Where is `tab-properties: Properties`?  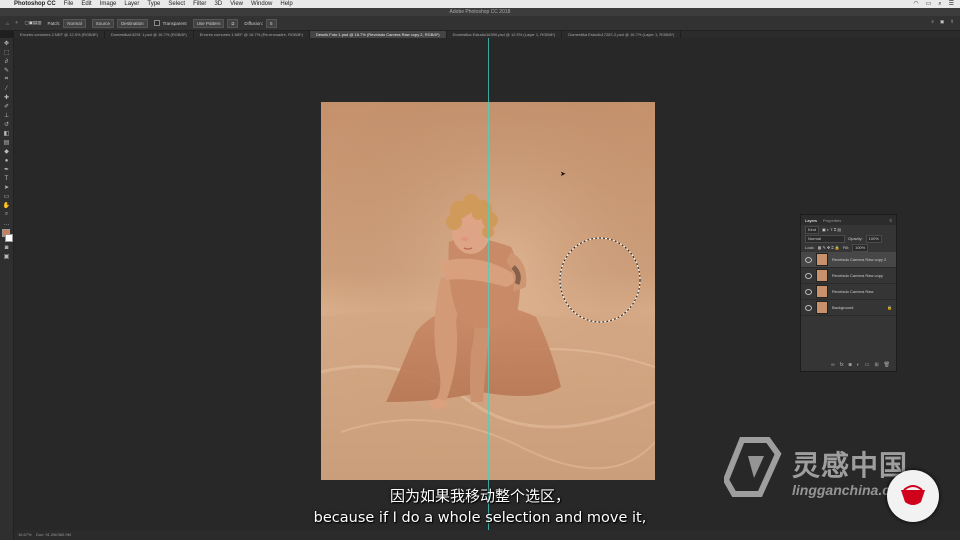 tab-properties: Properties is located at coordinates (832, 220).